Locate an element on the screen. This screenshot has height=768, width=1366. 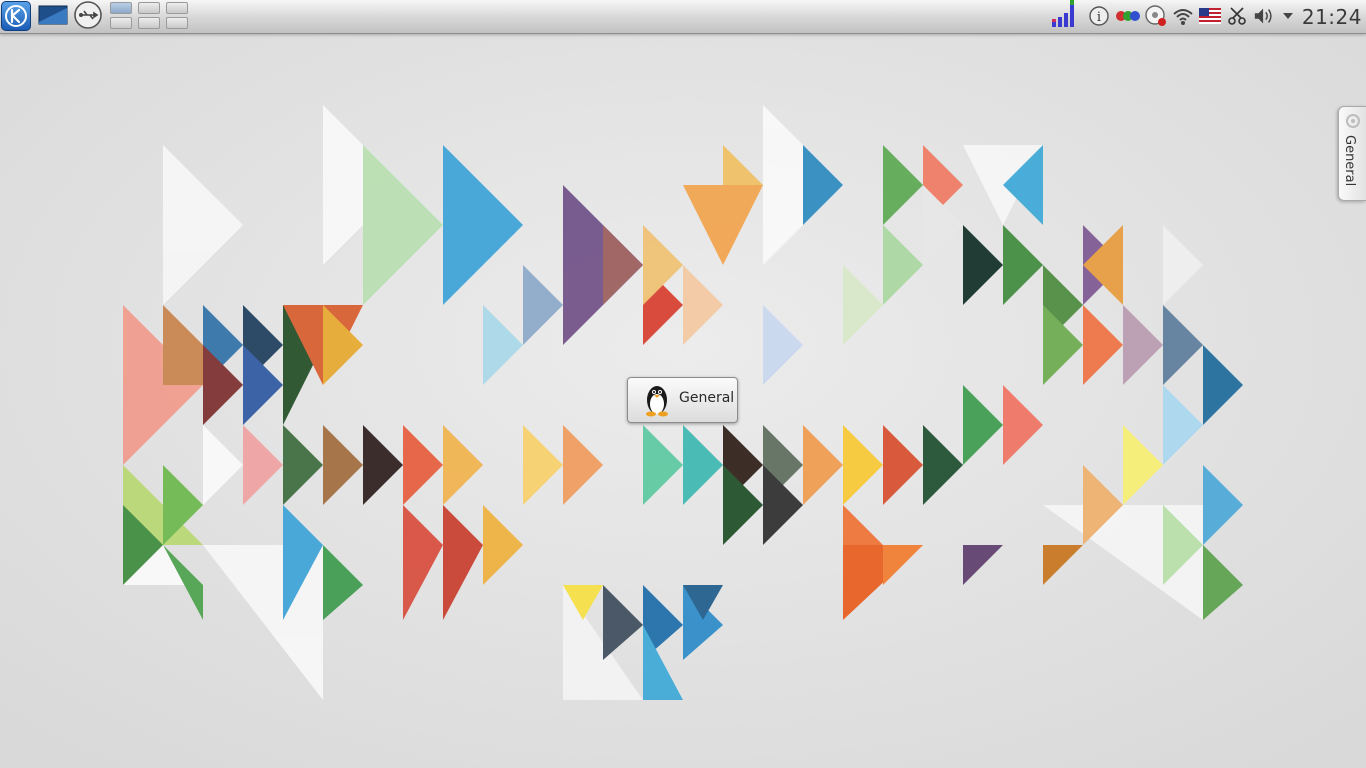
show-desktop-icon is located at coordinates (53, 17).